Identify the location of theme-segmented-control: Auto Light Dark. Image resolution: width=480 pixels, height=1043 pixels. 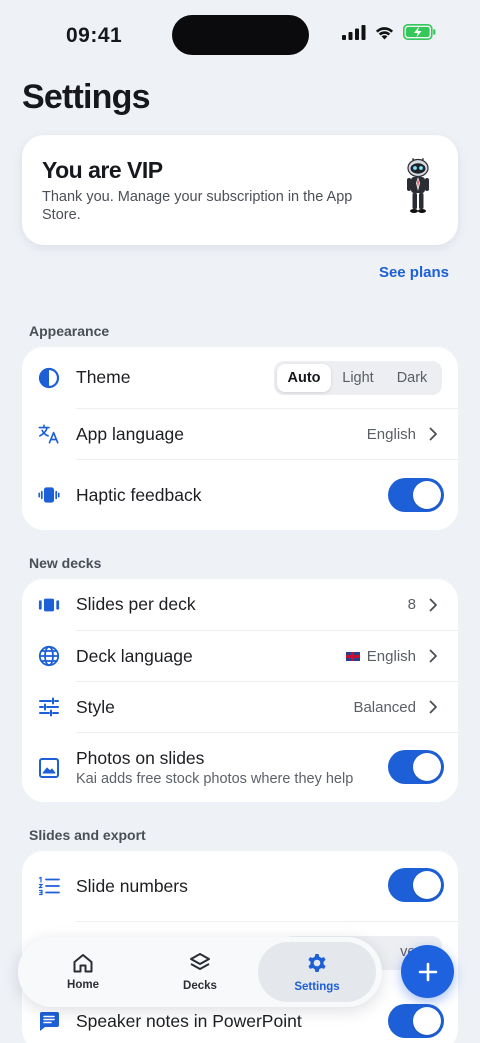
(358, 377).